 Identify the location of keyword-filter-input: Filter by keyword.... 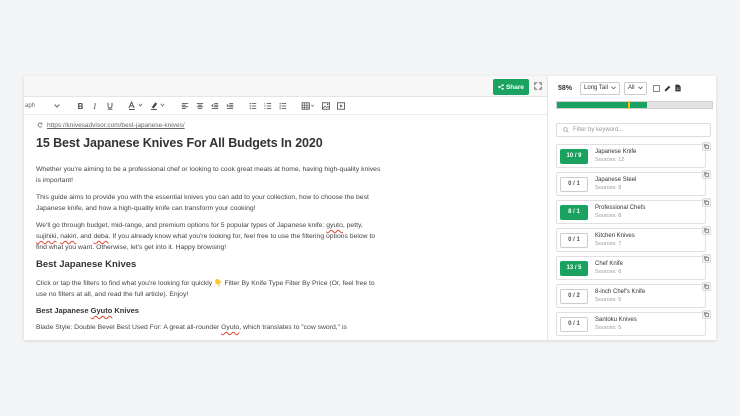
(633, 130).